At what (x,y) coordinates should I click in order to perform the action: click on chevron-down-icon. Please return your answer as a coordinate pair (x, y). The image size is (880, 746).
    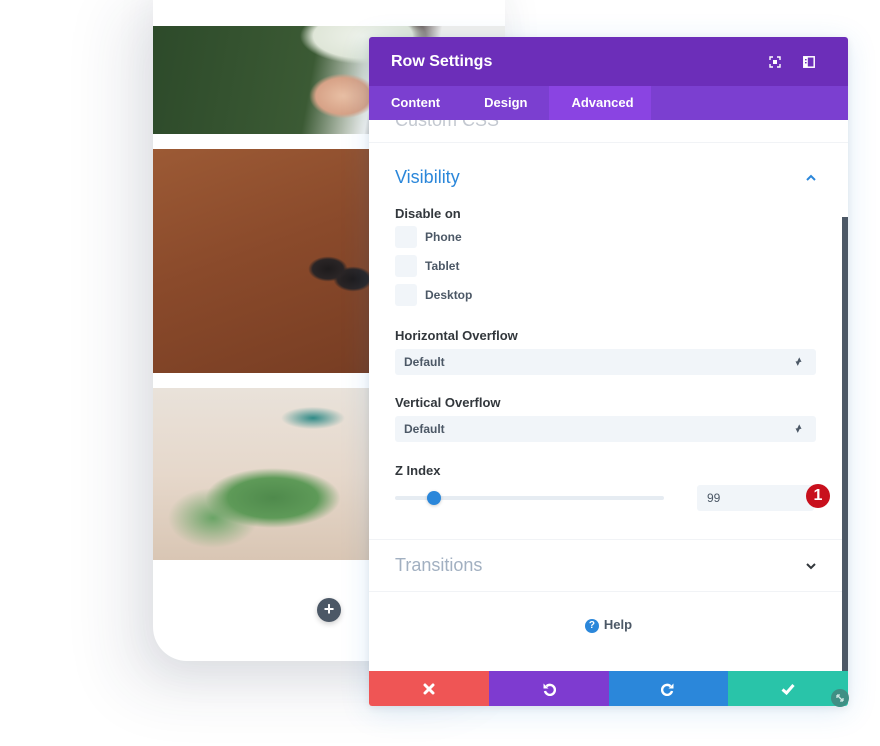
    Looking at the image, I should click on (811, 566).